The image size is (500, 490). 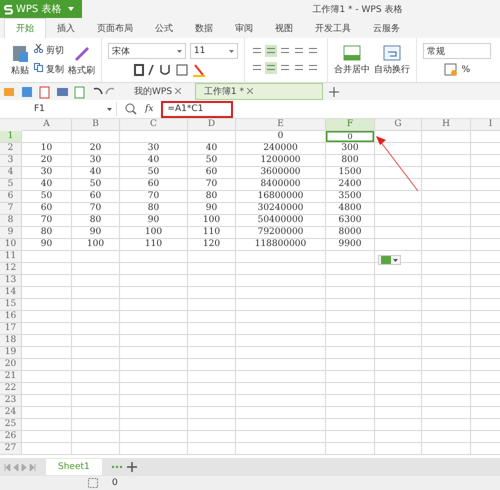 What do you see at coordinates (8, 9) in the screenshot?
I see `logo-icon` at bounding box center [8, 9].